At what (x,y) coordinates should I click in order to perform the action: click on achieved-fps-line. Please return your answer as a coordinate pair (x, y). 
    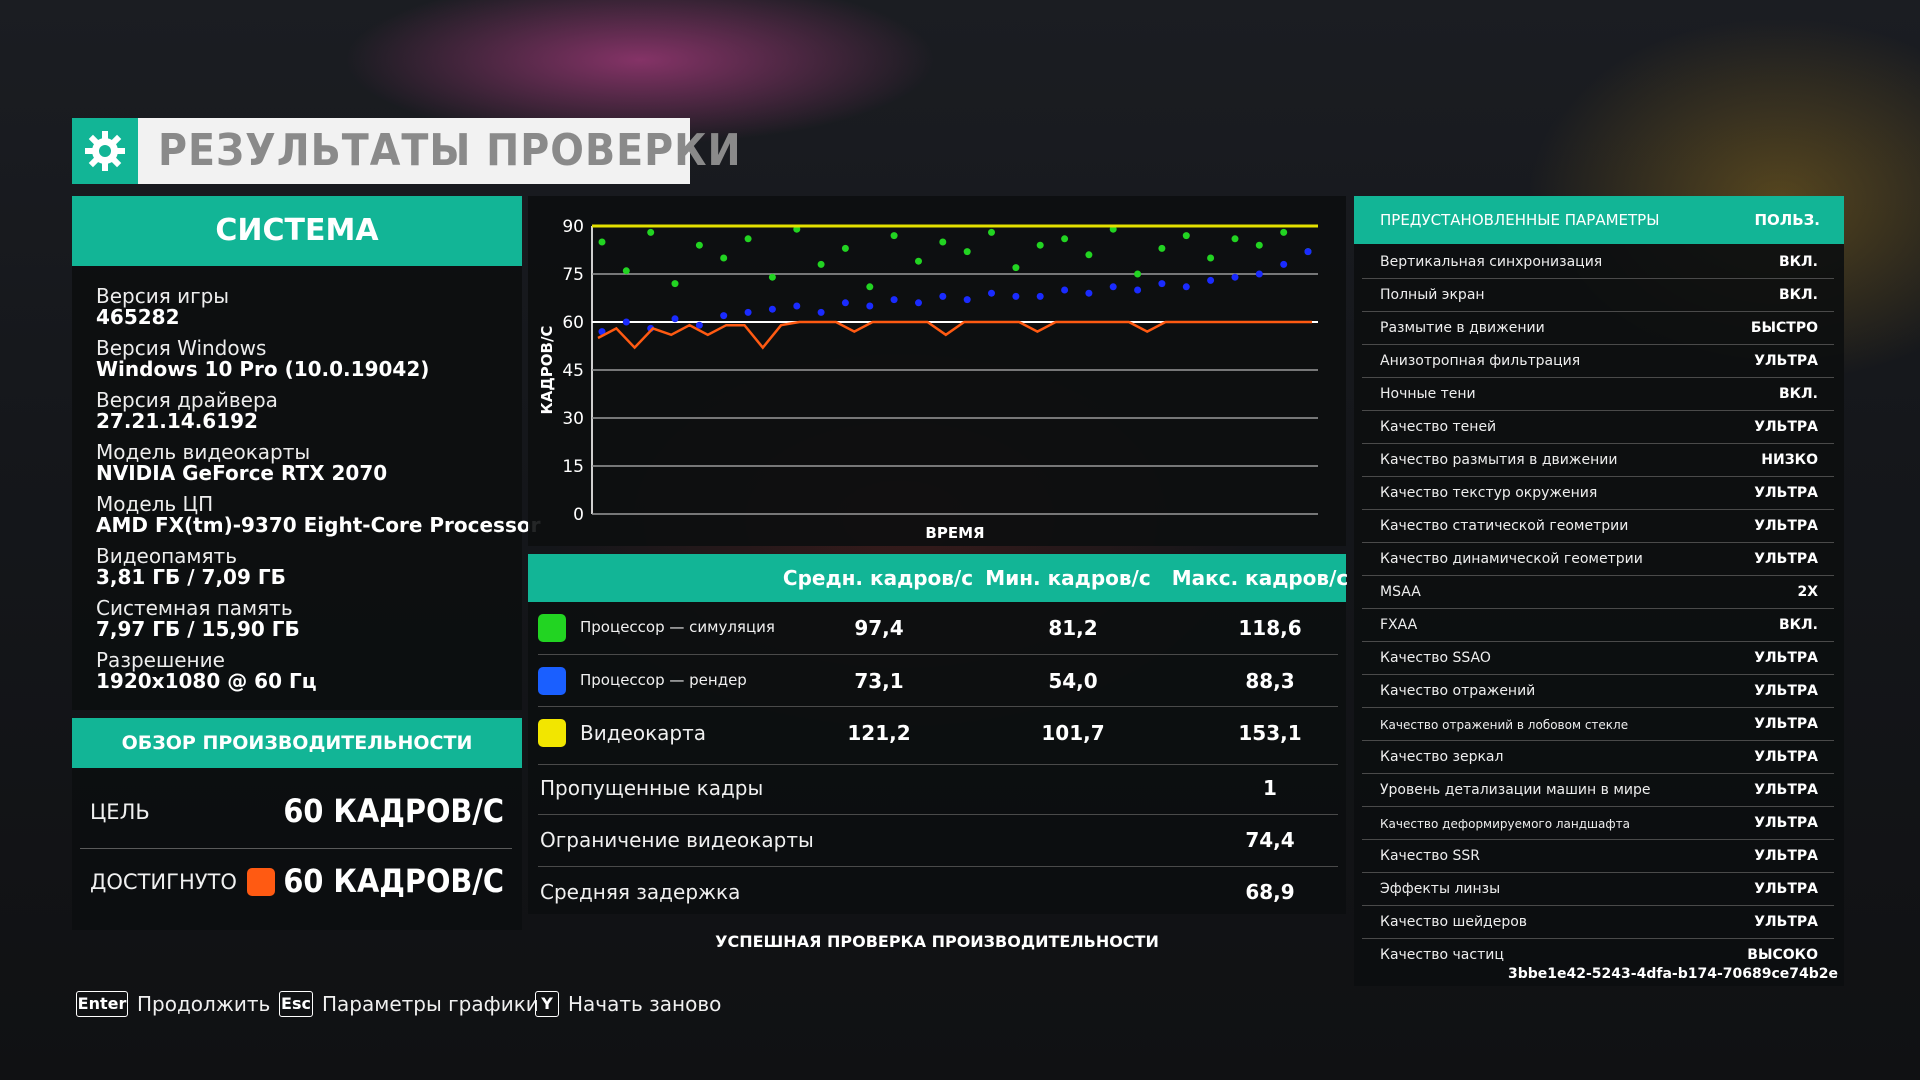
    Looking at the image, I should click on (954, 335).